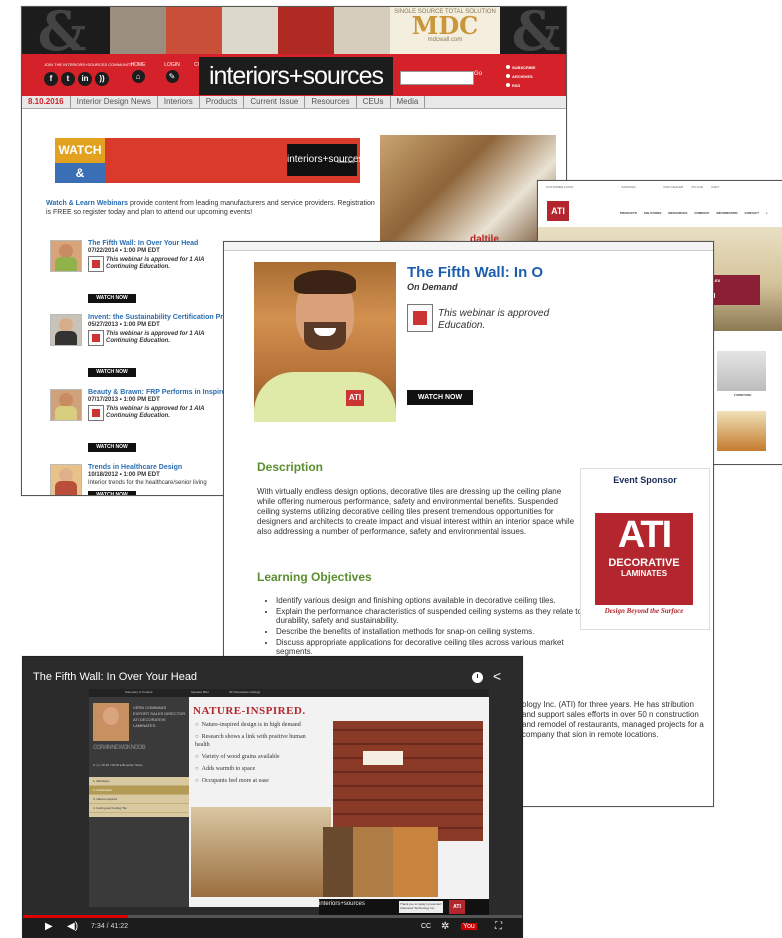 This screenshot has height=938, width=782. What do you see at coordinates (521, 85) in the screenshot?
I see `rss-link: RSS` at bounding box center [521, 85].